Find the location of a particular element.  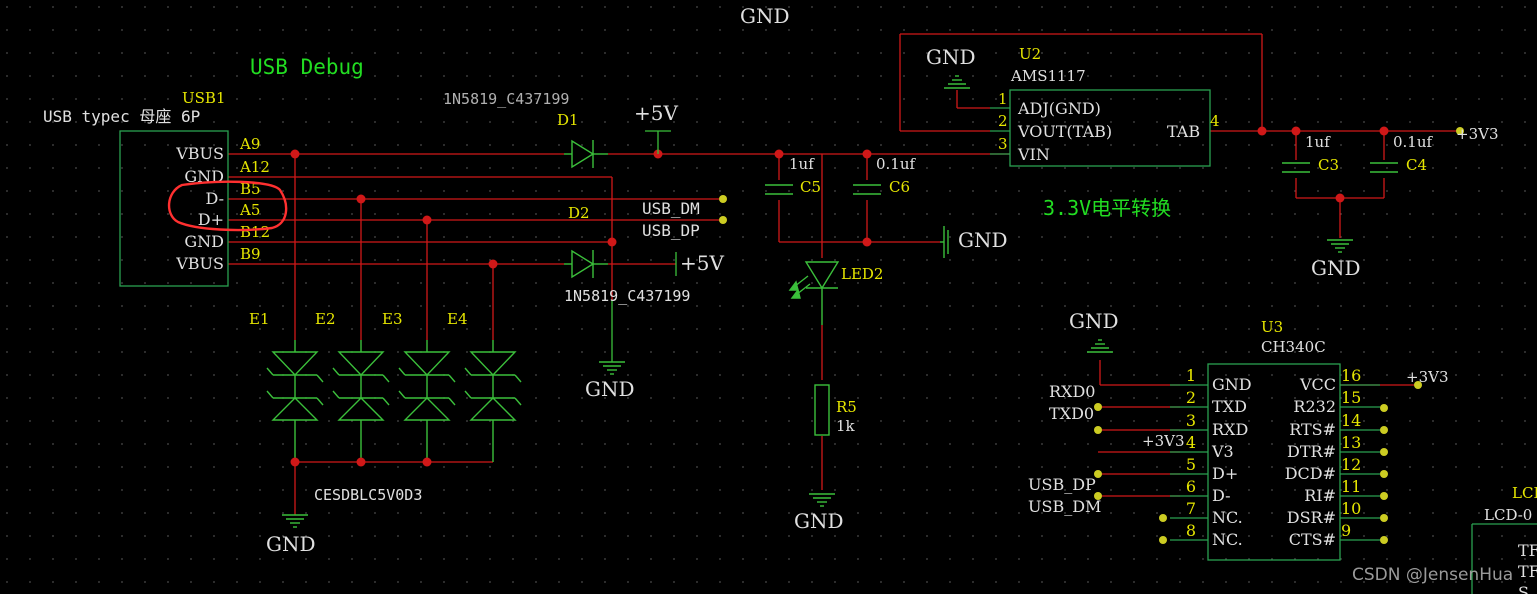

lcd-part: LCD-0 is located at coordinates (1508, 515).